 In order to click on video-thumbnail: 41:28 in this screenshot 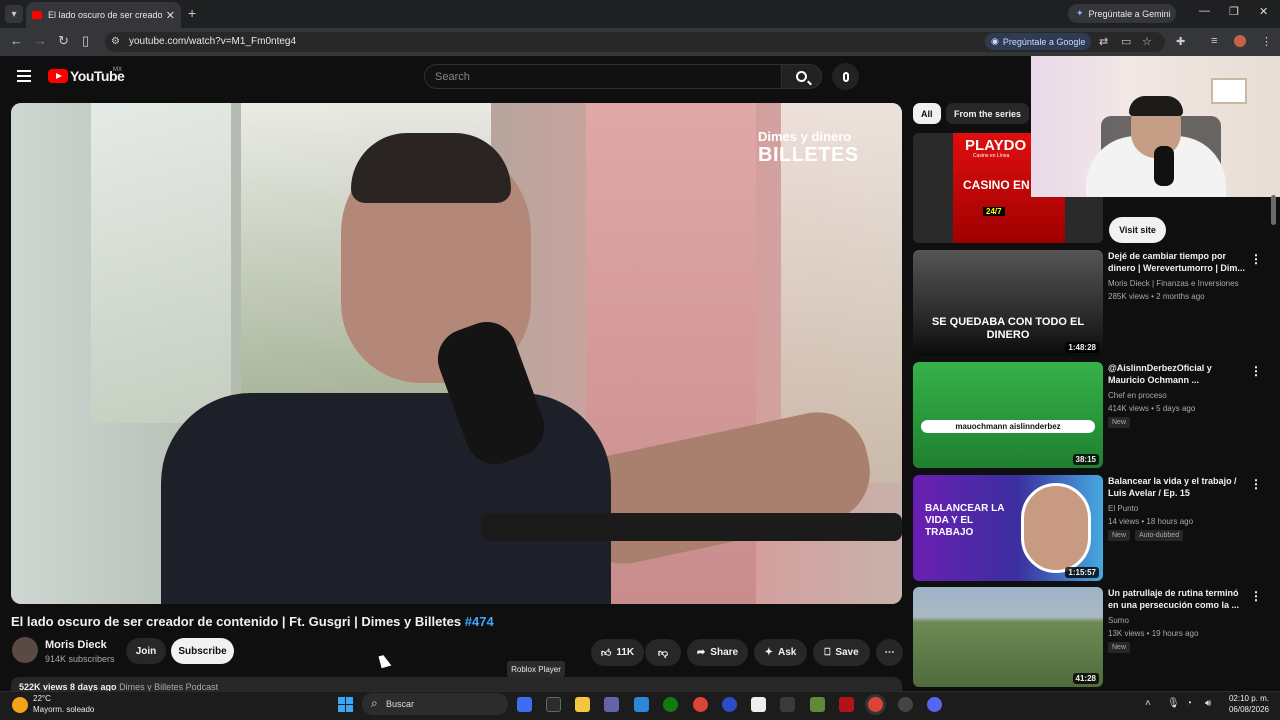, I will do `click(1008, 637)`.